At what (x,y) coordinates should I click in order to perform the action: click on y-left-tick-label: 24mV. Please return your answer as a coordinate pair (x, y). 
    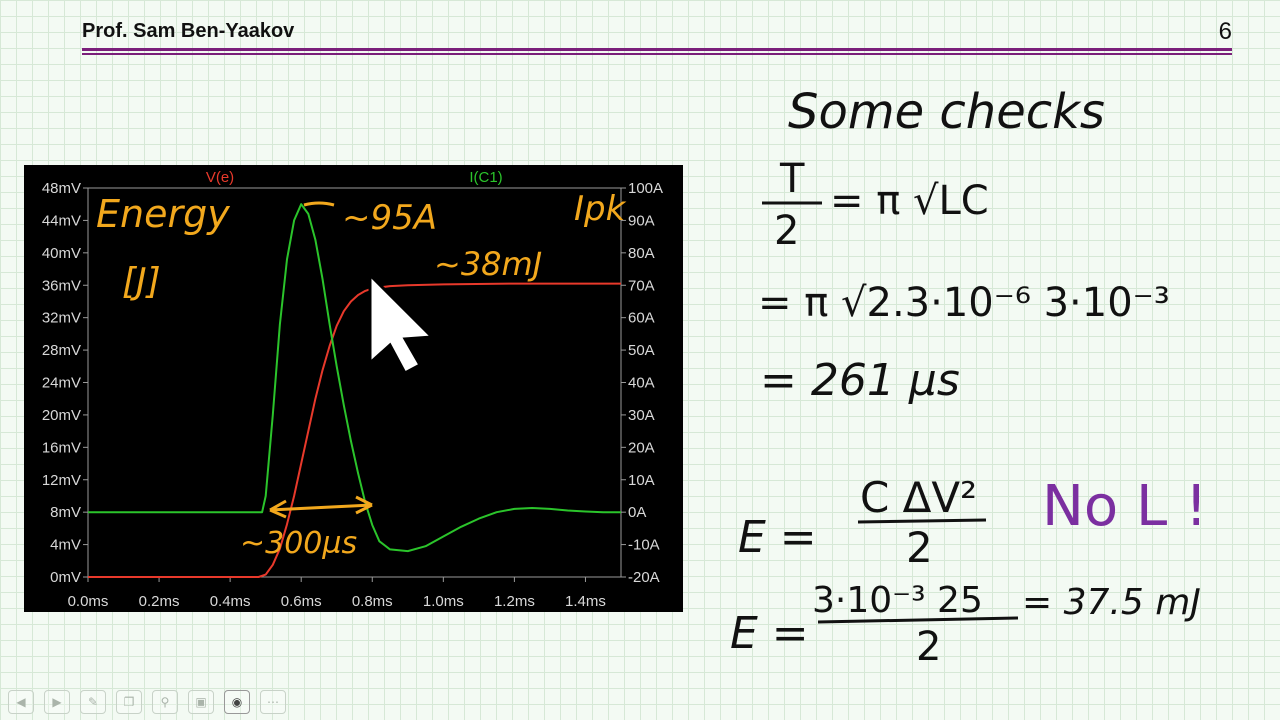
    Looking at the image, I should click on (61, 383).